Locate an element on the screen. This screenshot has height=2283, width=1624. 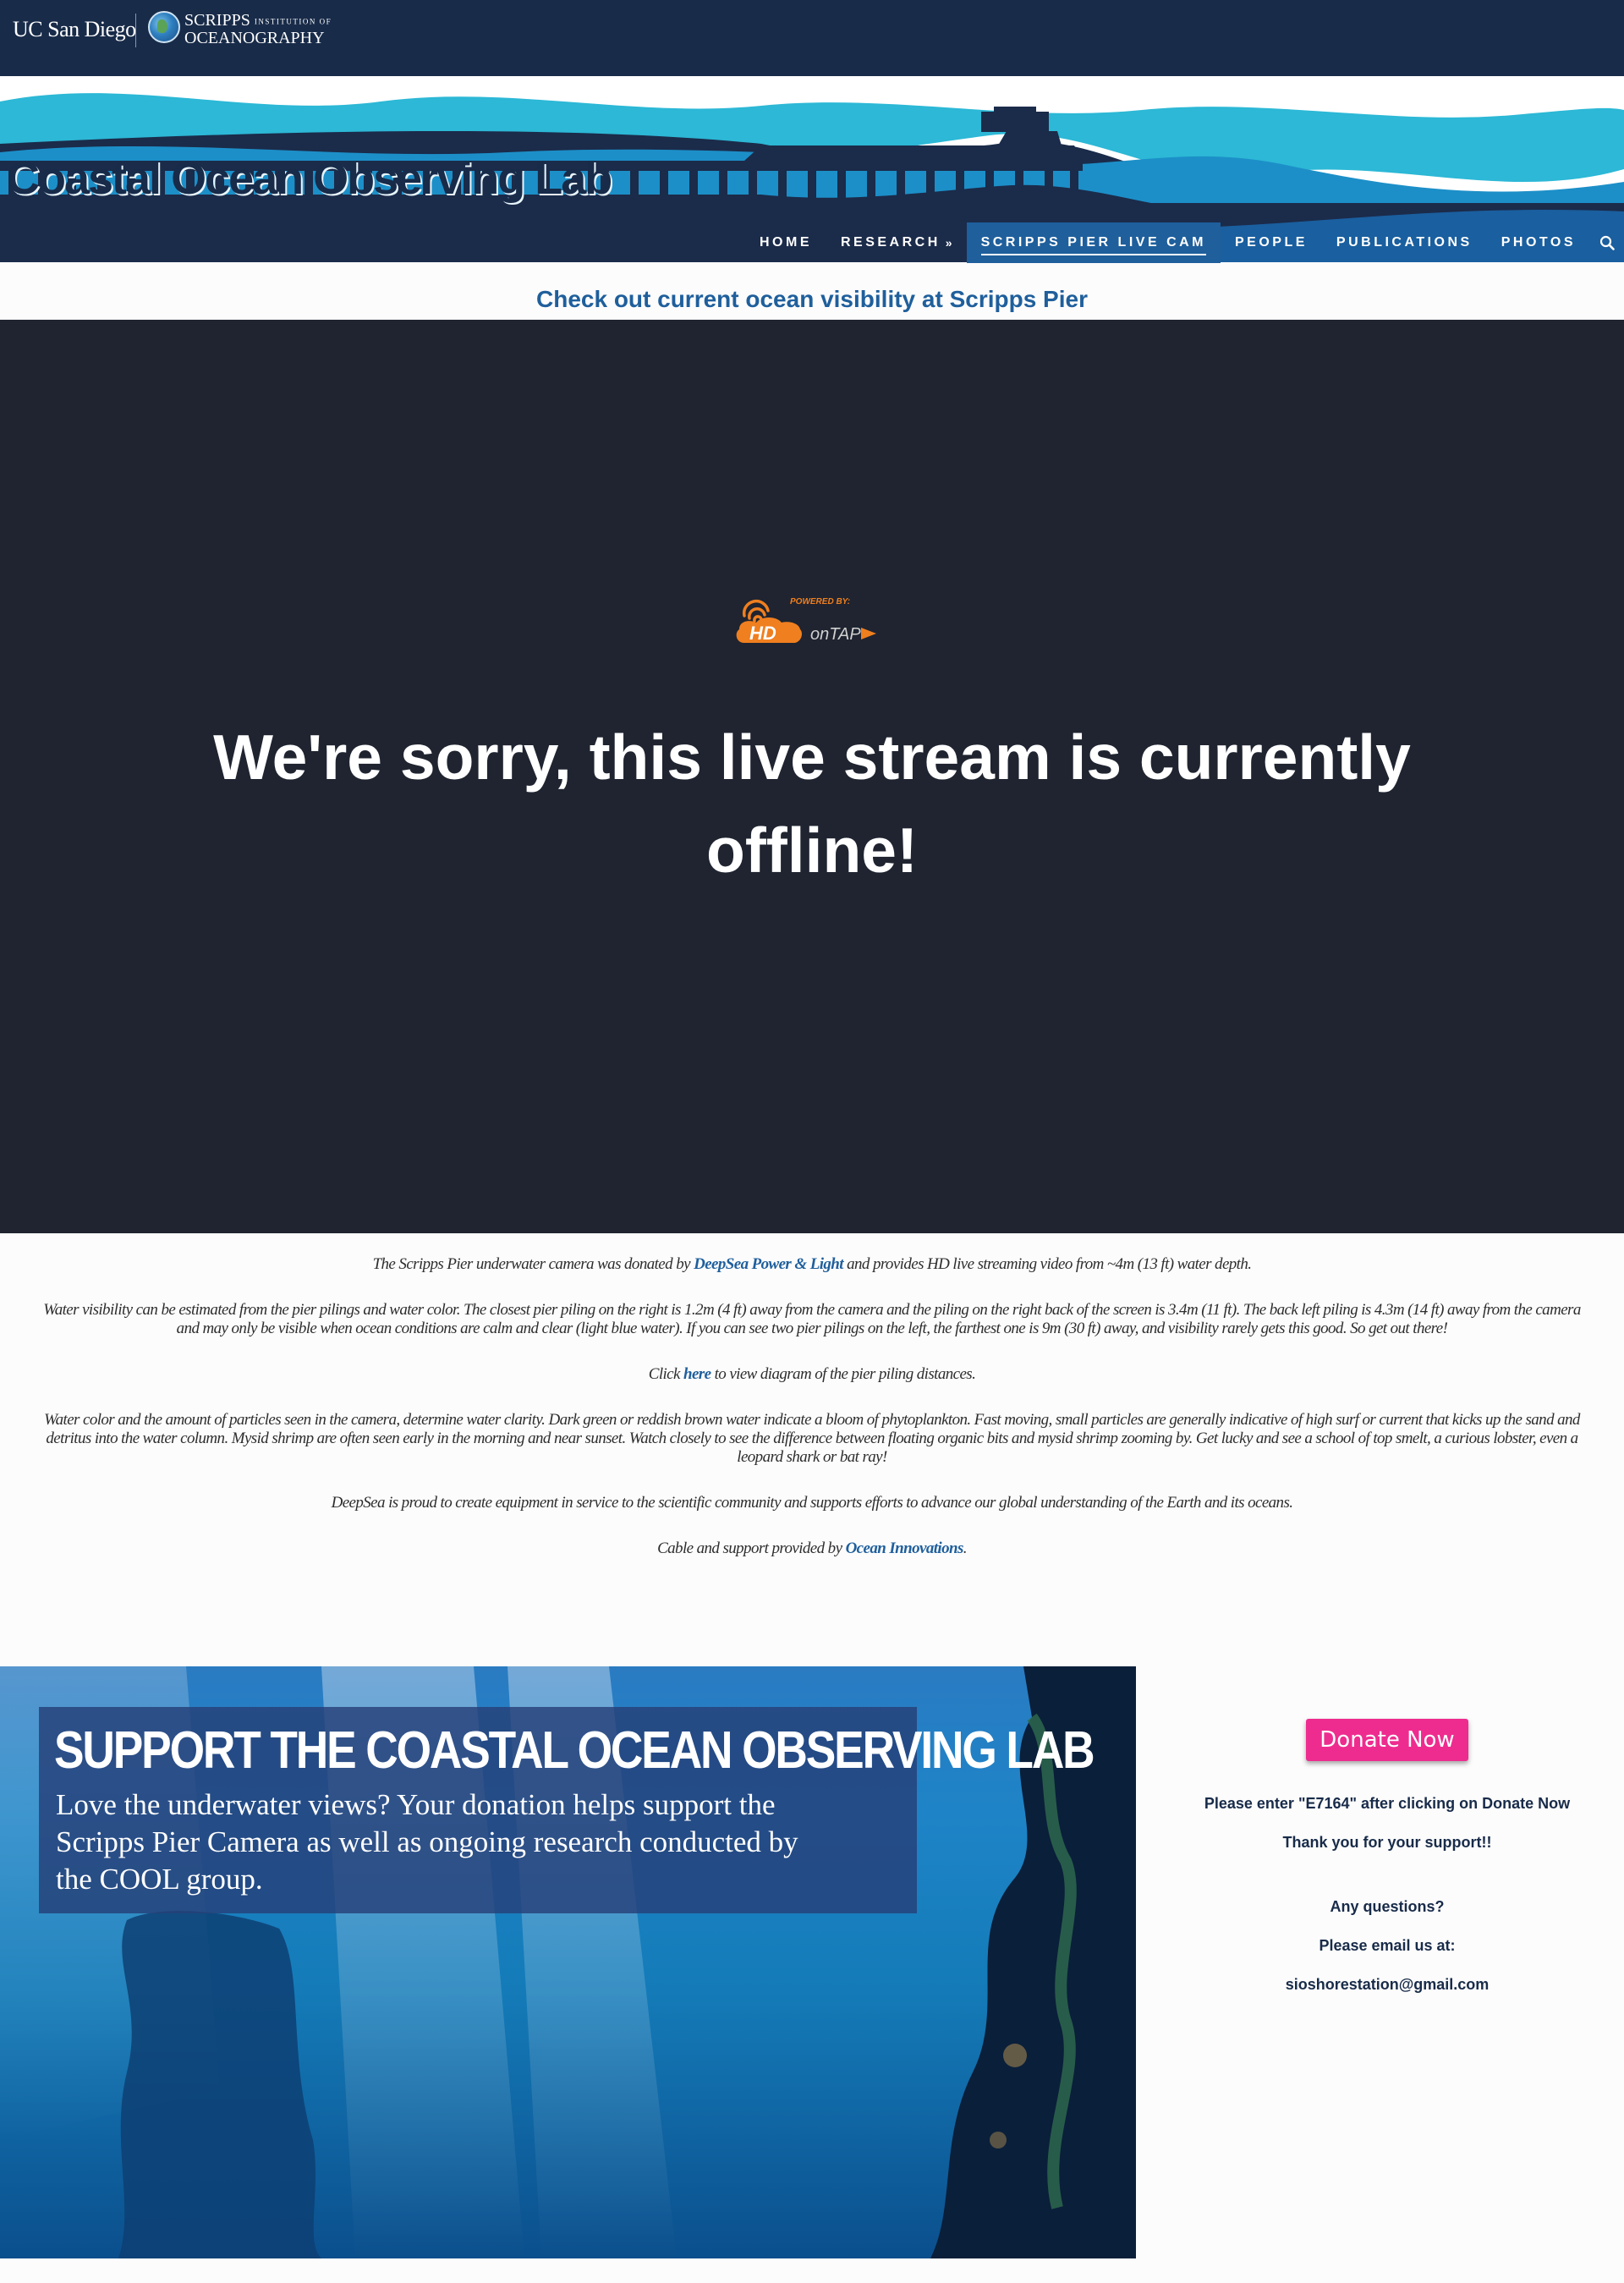
scripps-logo: SCRIPPS INSTITUTION OF OCEANOGRAPHY is located at coordinates (258, 29).